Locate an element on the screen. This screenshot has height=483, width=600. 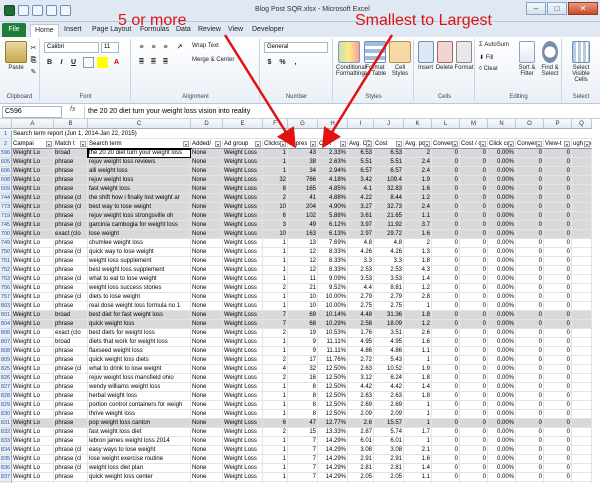
close-button: ✕ is located at coordinates (583, 8).